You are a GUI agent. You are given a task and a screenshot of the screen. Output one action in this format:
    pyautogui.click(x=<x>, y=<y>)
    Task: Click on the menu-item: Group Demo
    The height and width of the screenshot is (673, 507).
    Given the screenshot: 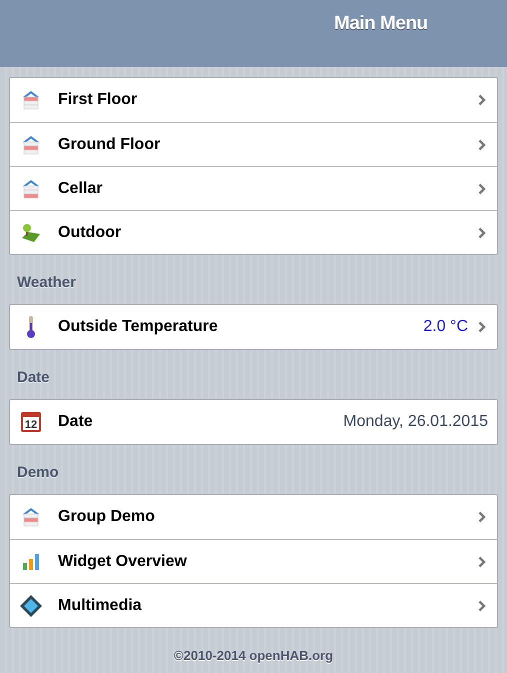 What is the action you would take?
    pyautogui.click(x=253, y=517)
    